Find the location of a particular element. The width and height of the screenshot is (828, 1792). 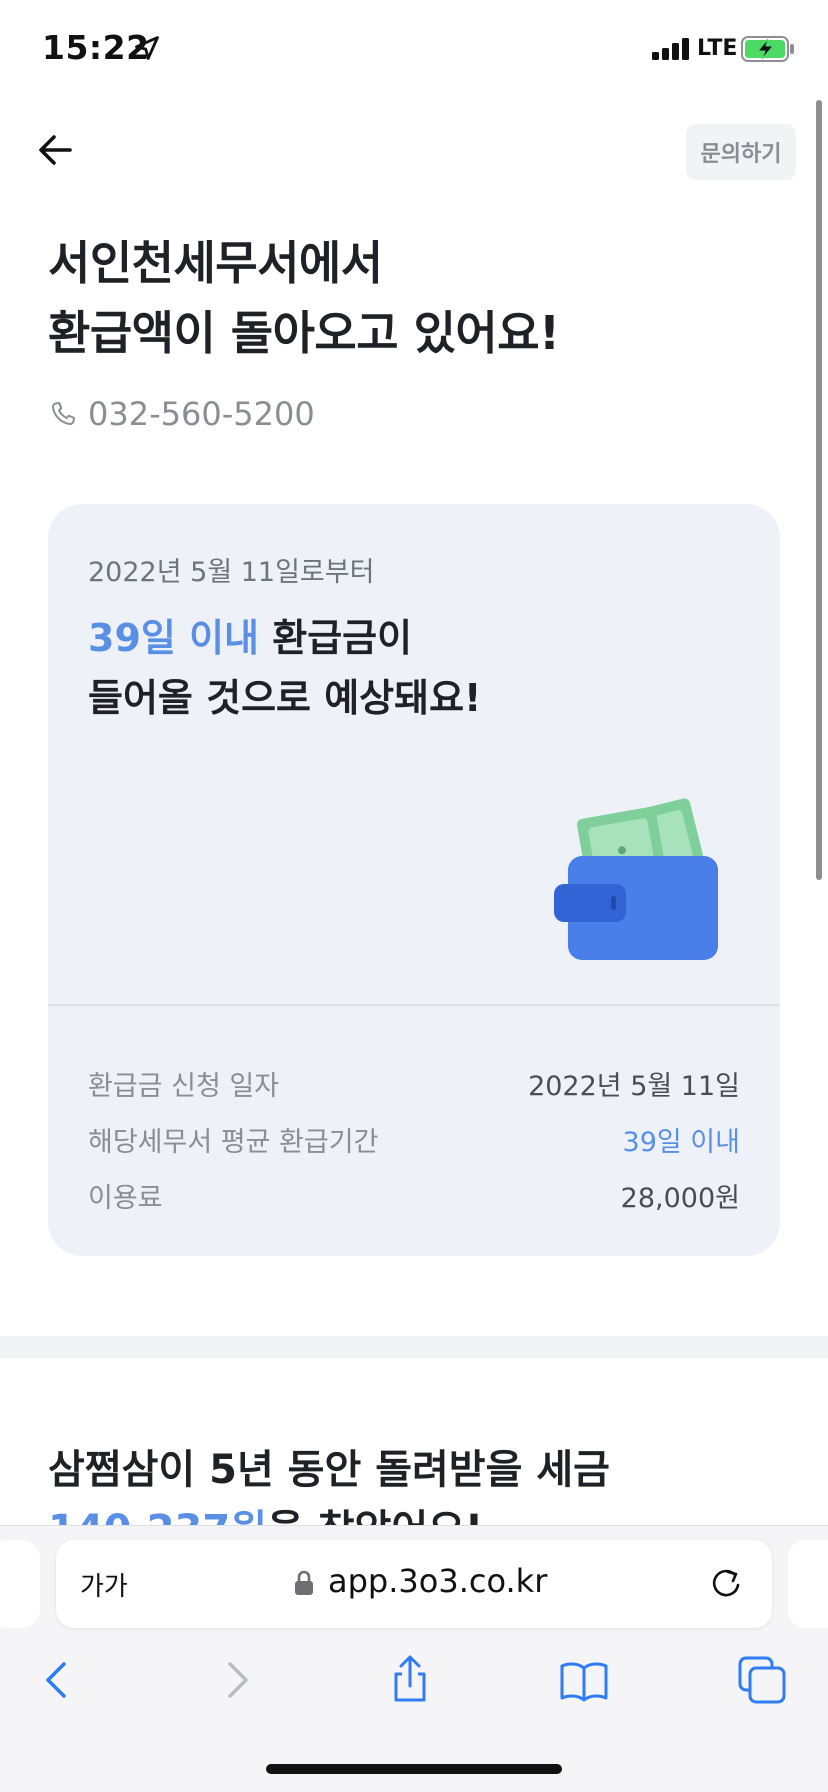

page-title: 서인천세무서에서 환급액이 돌아오고 있어요! is located at coordinates (304, 298).